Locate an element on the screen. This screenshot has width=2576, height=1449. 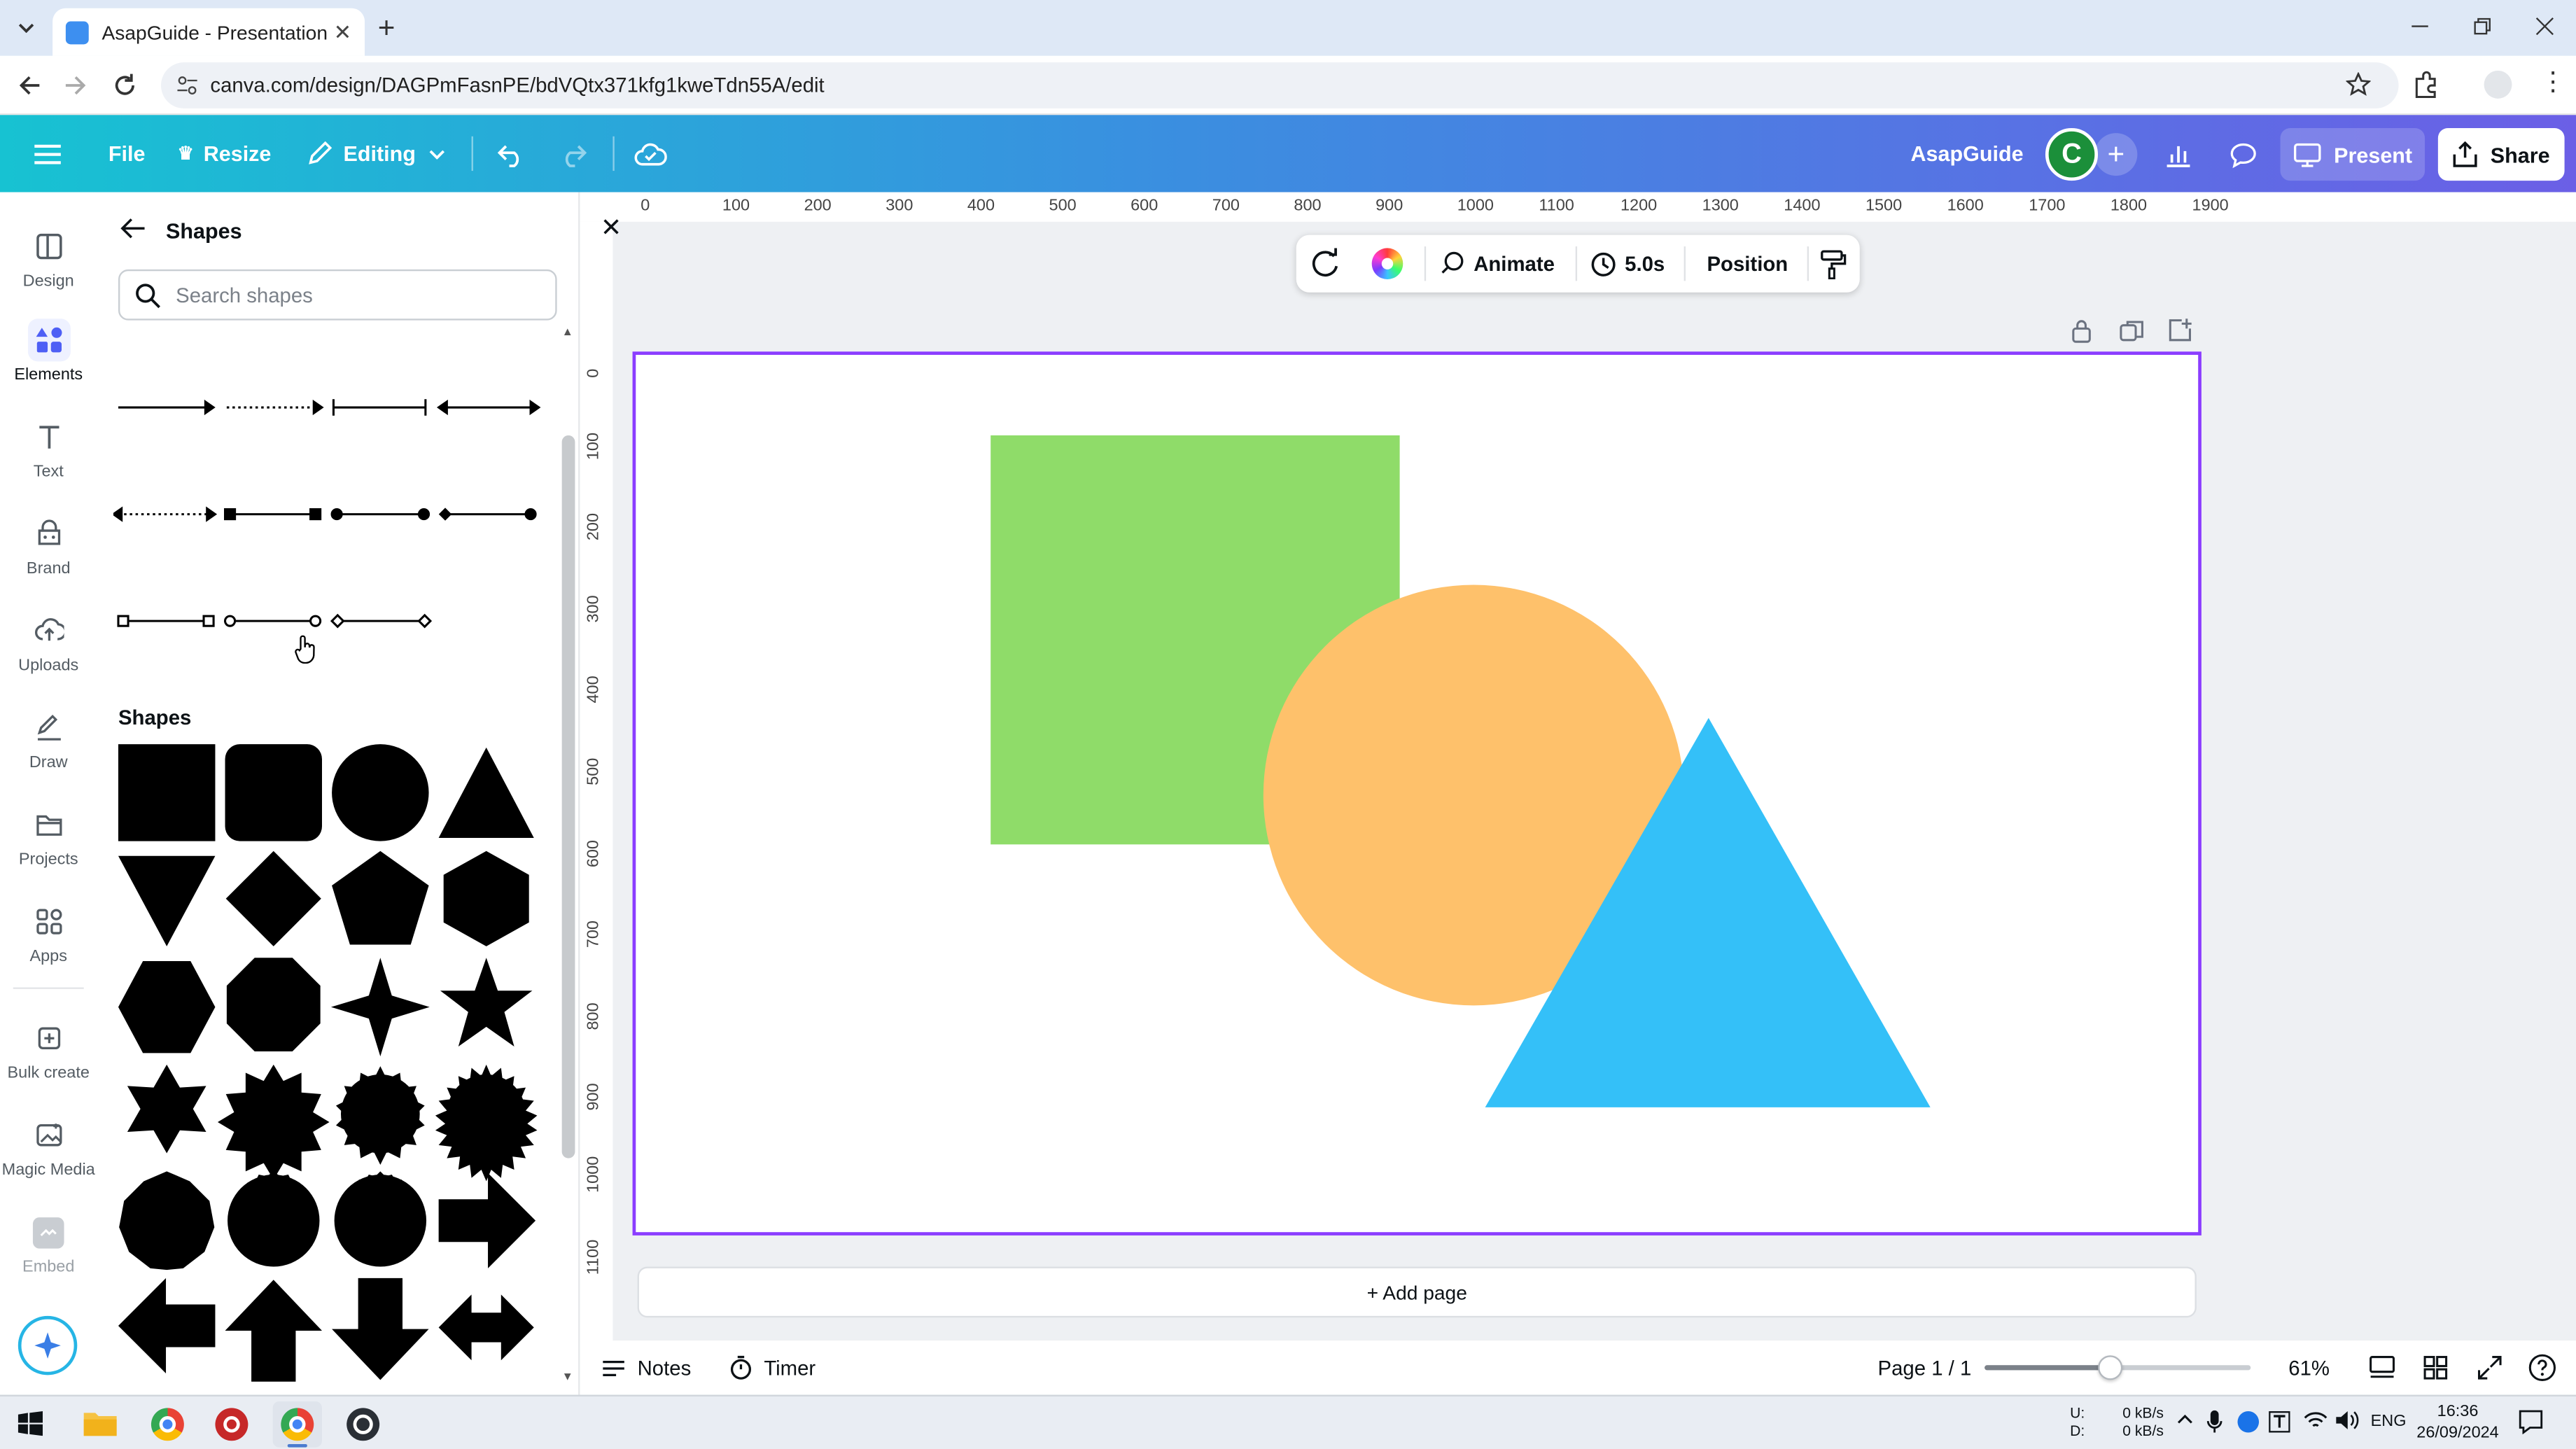
rail-item-apps: Apps is located at coordinates (48, 933).